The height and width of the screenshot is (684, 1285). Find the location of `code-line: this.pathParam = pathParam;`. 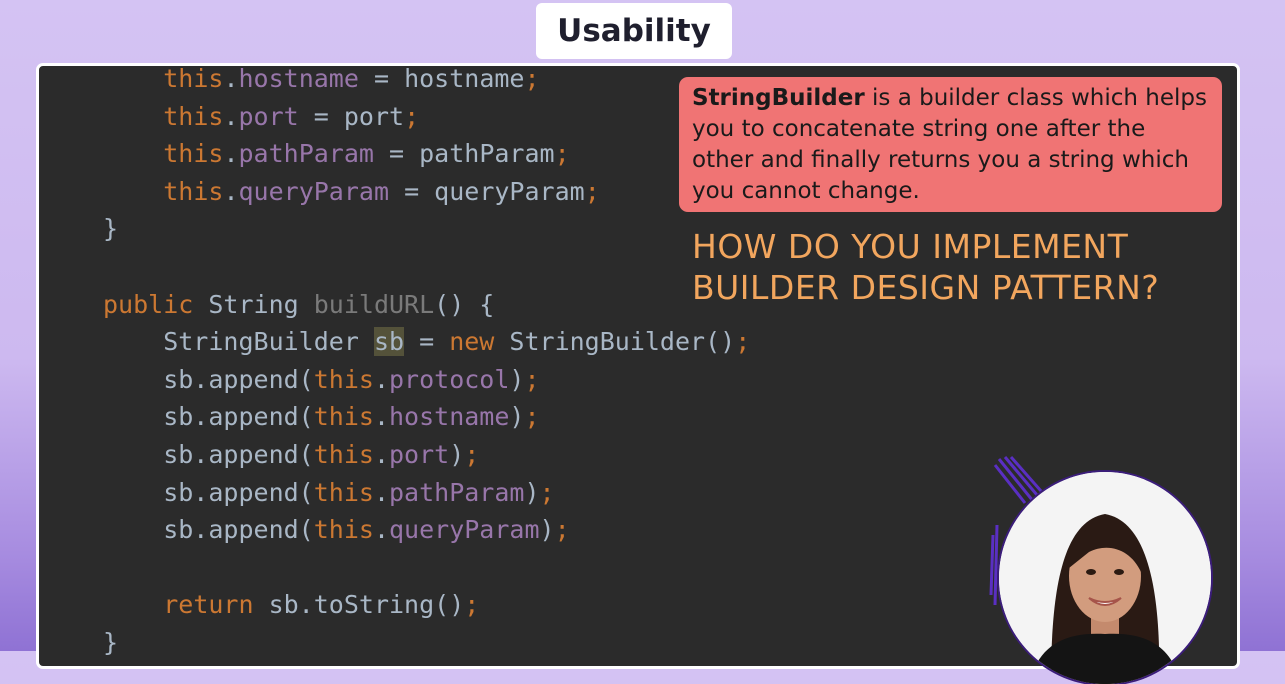

code-line: this.pathParam = pathParam; is located at coordinates (336, 154).